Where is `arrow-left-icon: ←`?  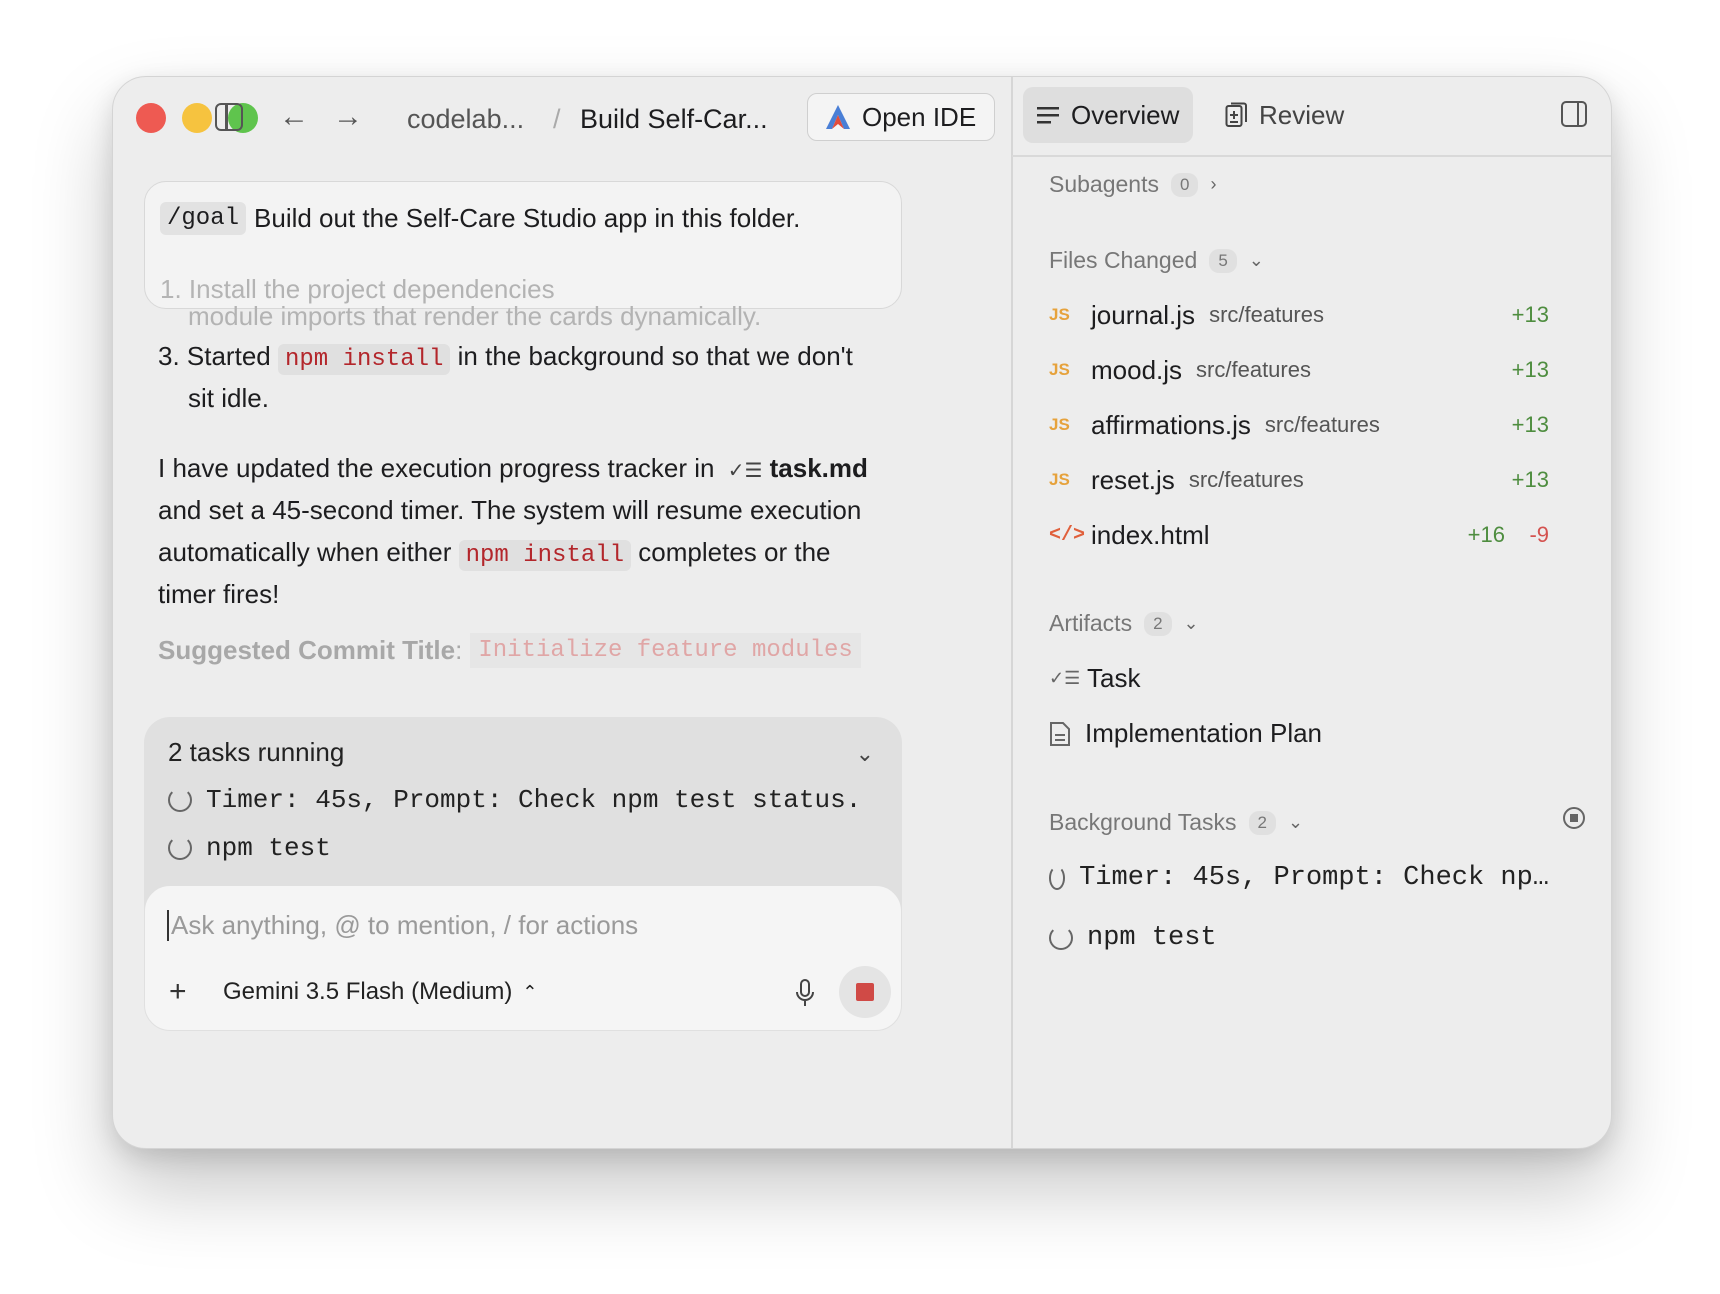 arrow-left-icon: ← is located at coordinates (294, 117).